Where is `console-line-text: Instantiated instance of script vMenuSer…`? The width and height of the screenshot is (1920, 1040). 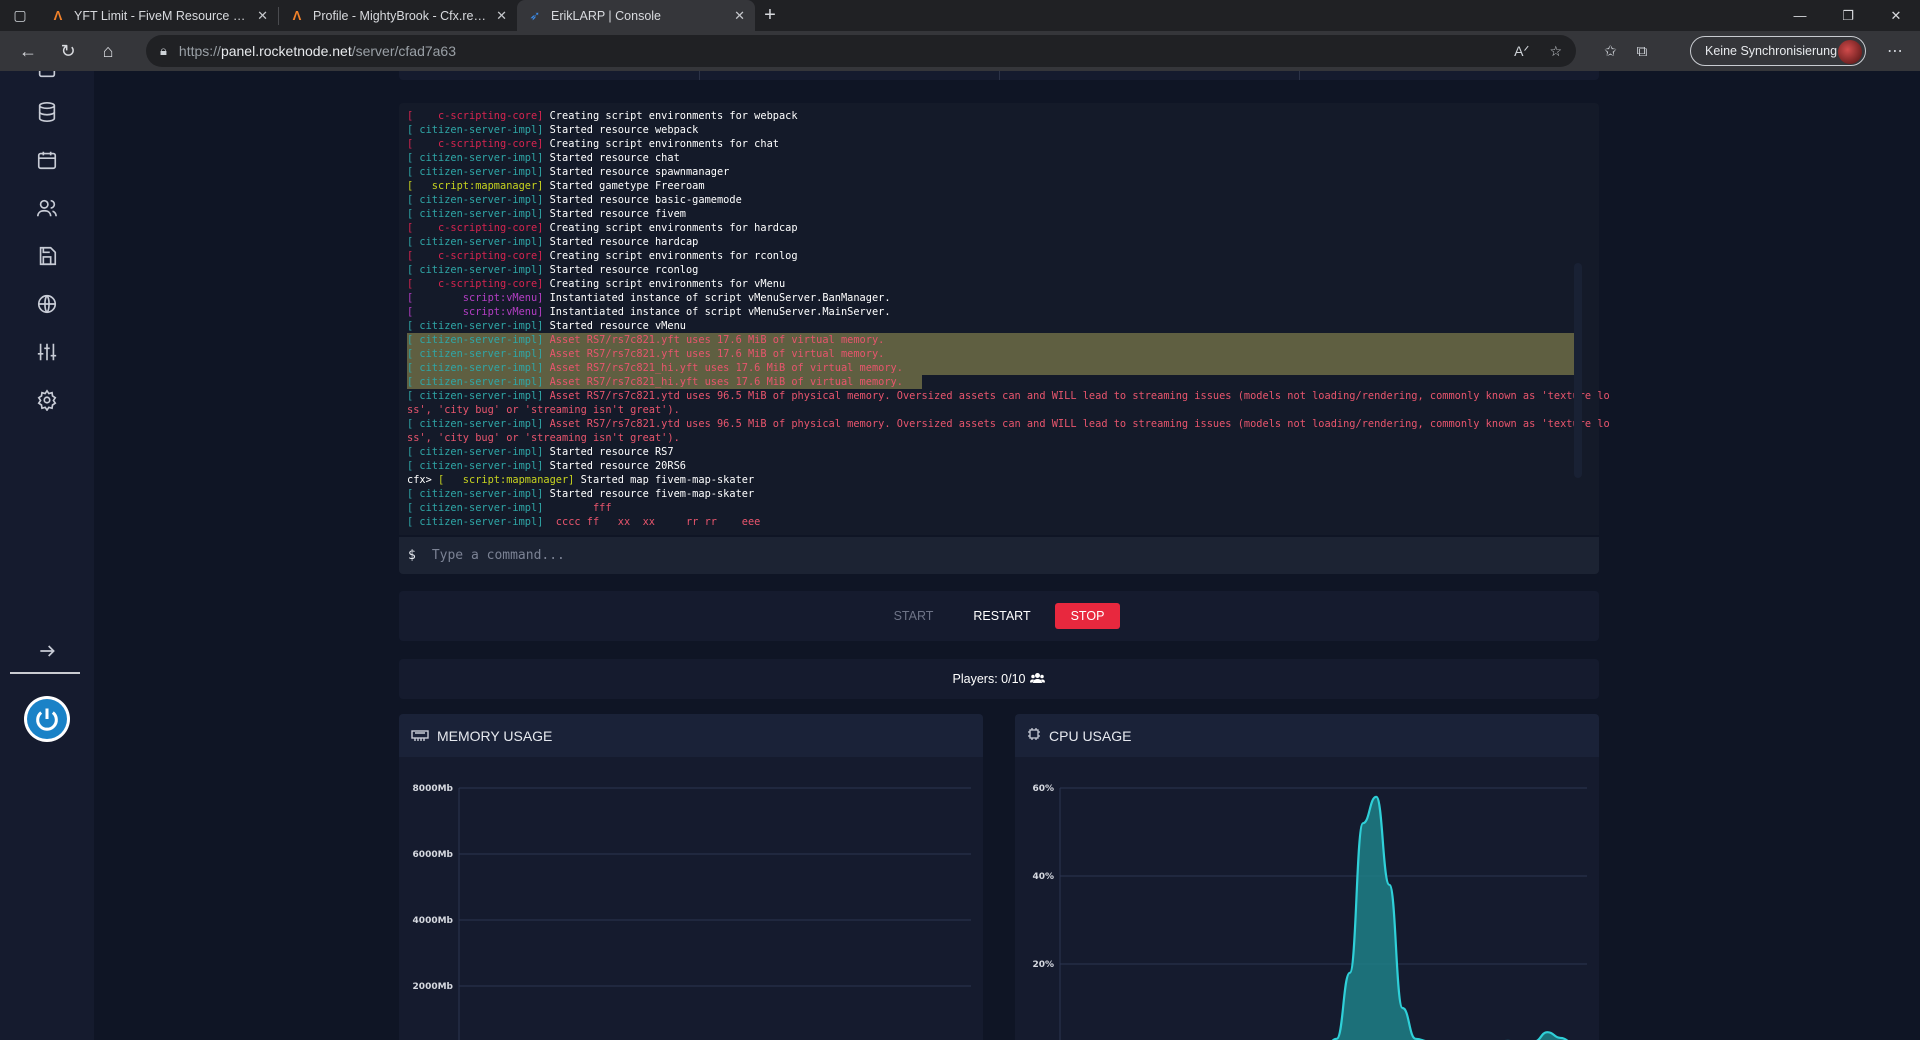 console-line-text: Instantiated instance of script vMenuSer… is located at coordinates (717, 298).